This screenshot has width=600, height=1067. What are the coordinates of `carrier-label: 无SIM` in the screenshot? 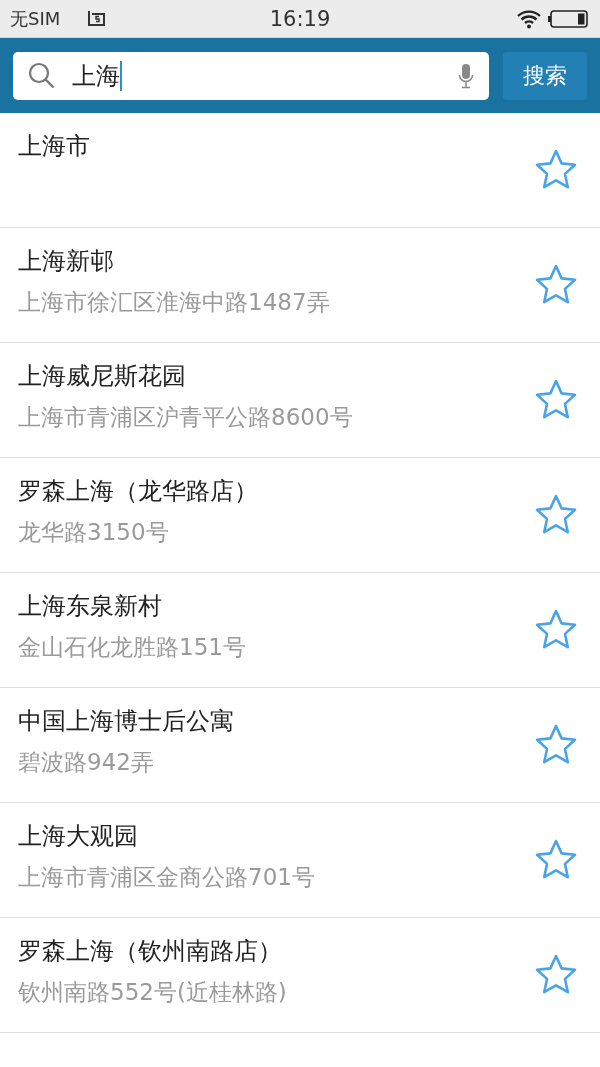 It's located at (35, 18).